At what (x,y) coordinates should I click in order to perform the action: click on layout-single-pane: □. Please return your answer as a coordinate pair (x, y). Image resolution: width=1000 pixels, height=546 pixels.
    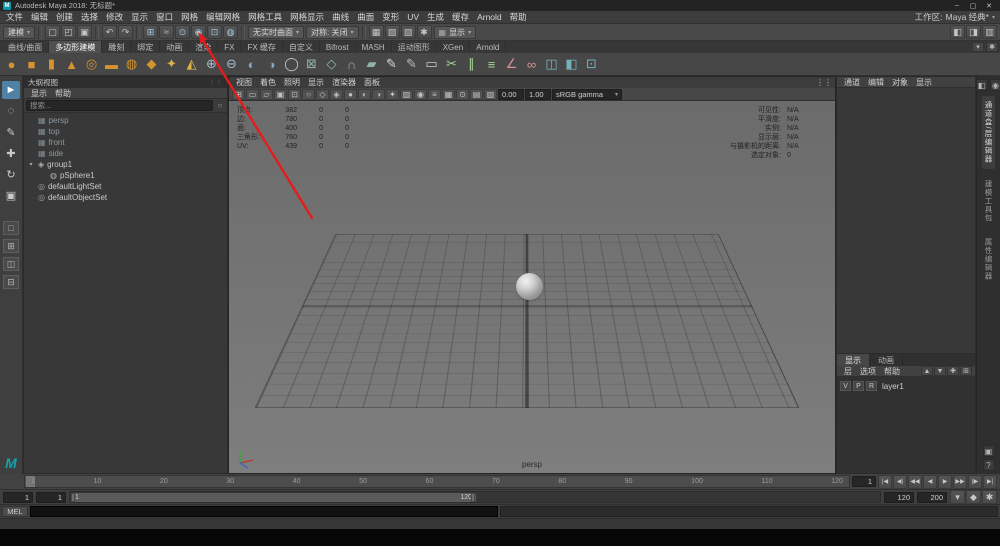
    Looking at the image, I should click on (11, 228).